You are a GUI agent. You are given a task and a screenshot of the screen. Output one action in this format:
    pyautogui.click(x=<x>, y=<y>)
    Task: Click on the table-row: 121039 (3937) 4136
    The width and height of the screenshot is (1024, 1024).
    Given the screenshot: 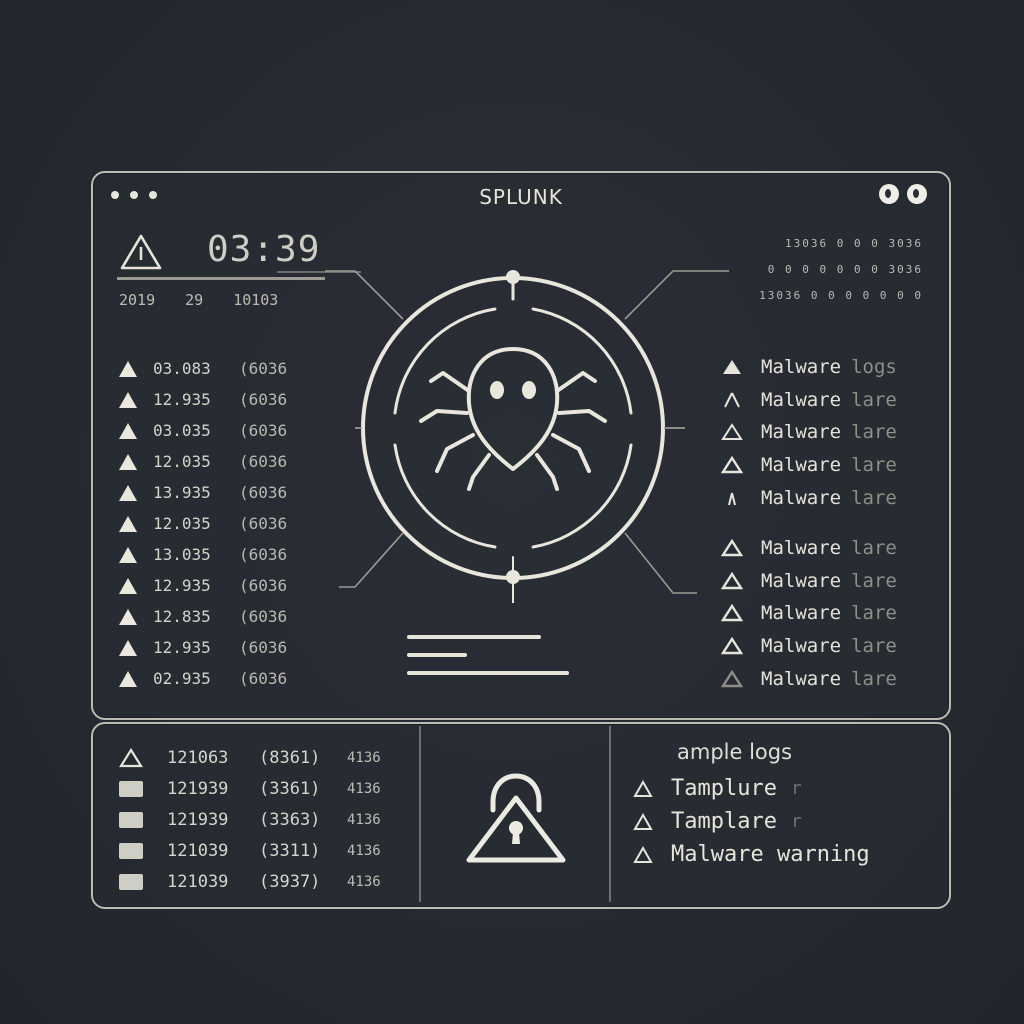 What is the action you would take?
    pyautogui.click(x=250, y=881)
    